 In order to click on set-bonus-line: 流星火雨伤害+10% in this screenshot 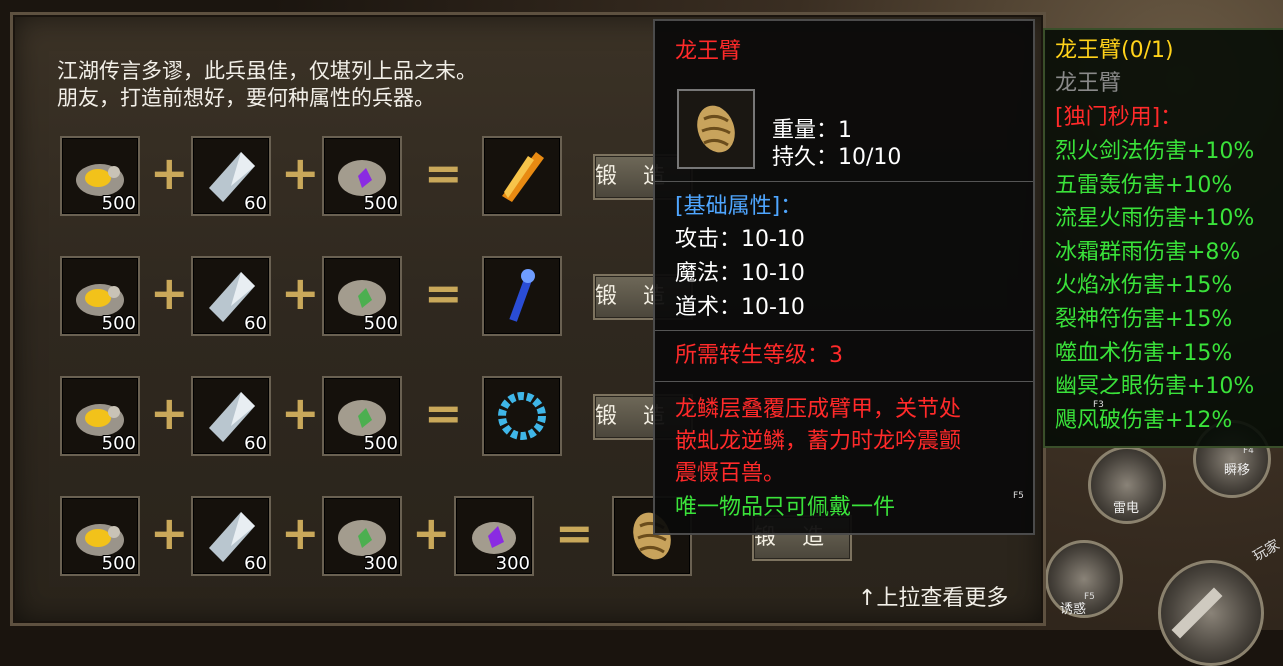, I will do `click(1155, 218)`.